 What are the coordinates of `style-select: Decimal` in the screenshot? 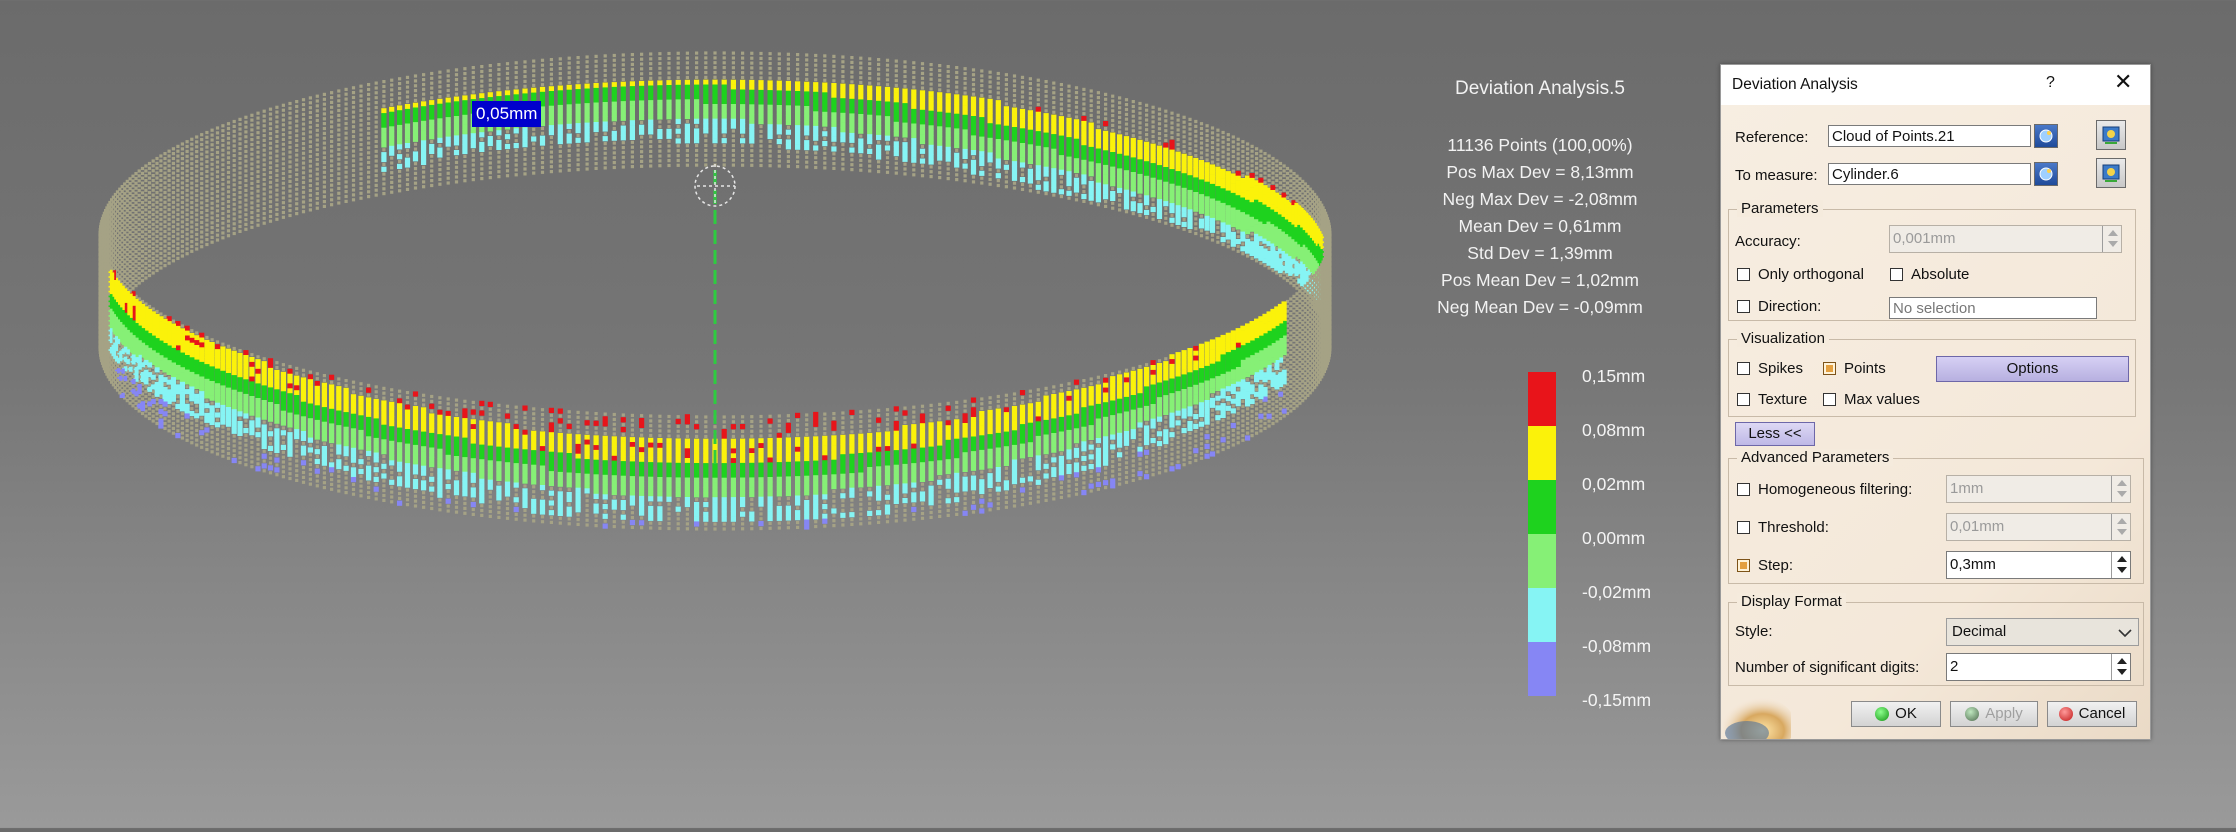 It's located at (2042, 632).